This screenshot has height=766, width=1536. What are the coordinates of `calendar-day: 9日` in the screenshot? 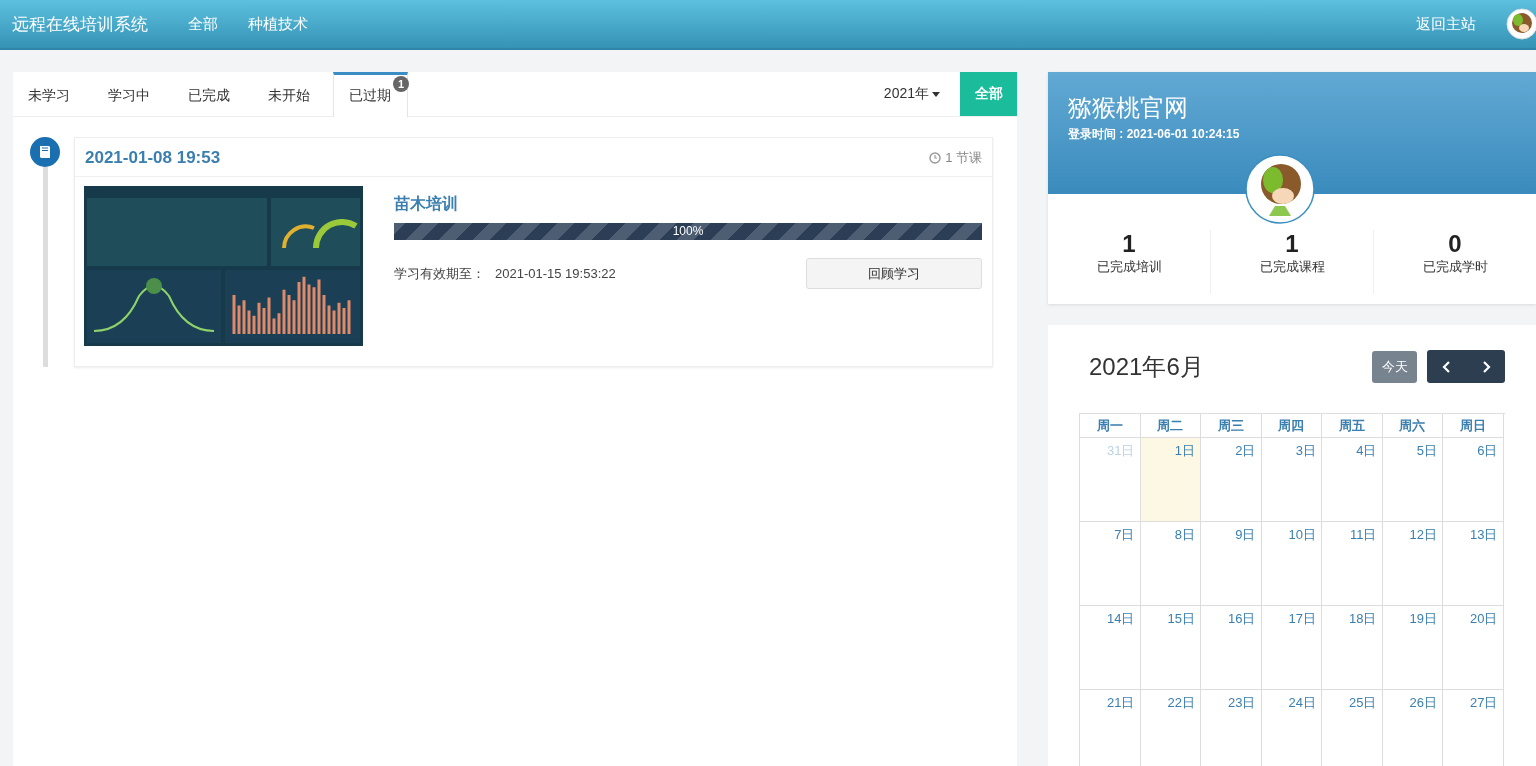 It's located at (1231, 564).